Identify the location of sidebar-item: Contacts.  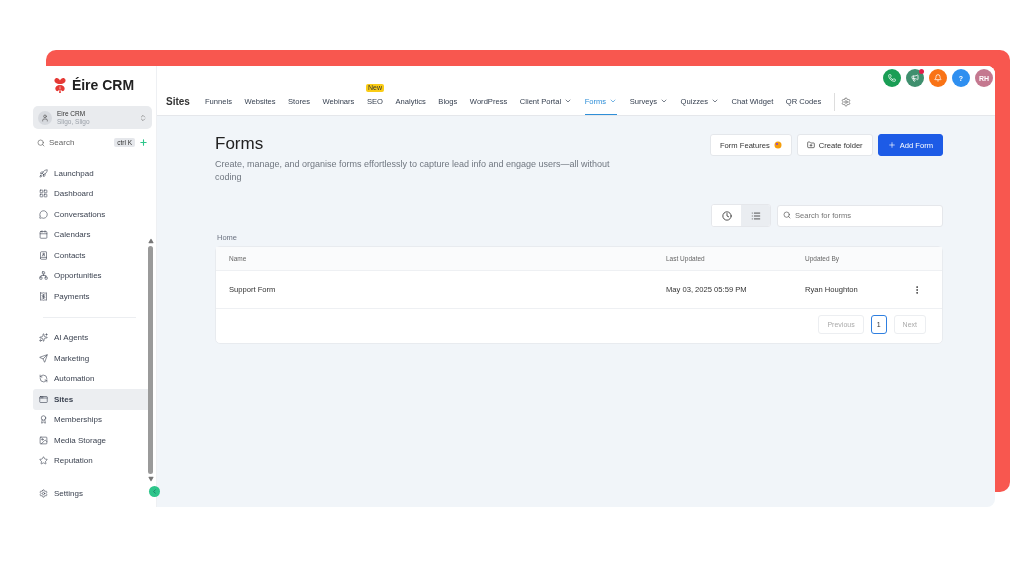
(92, 255).